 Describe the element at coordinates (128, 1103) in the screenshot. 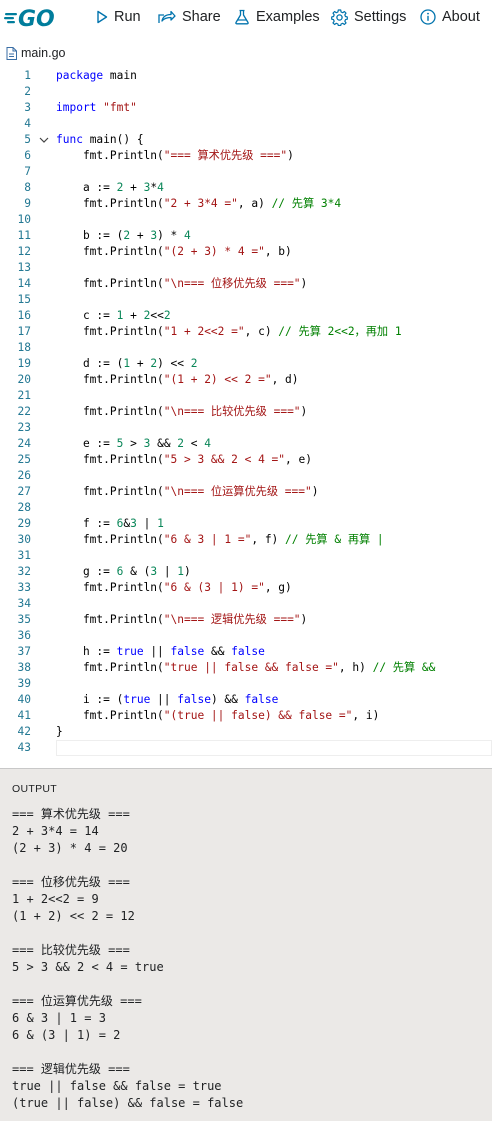

I see `output-line: (true || false) && false = false` at that location.